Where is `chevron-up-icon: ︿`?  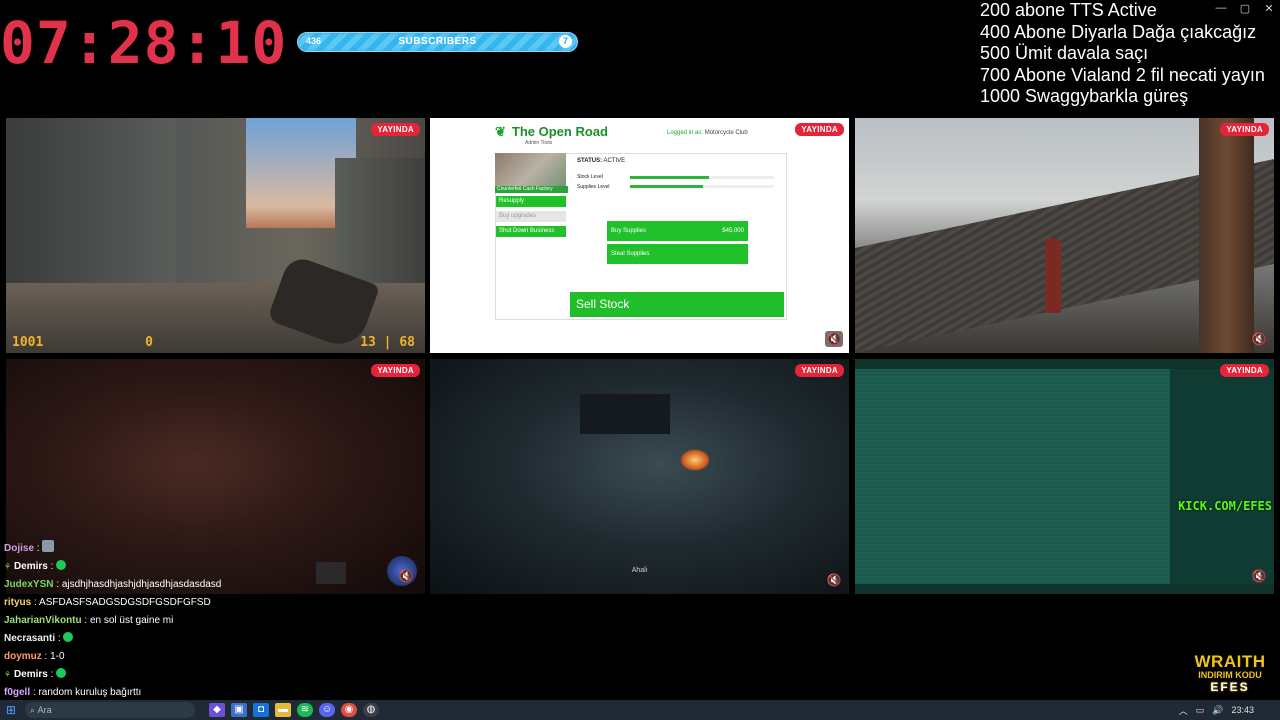
chevron-up-icon: ︿ is located at coordinates (1183, 710).